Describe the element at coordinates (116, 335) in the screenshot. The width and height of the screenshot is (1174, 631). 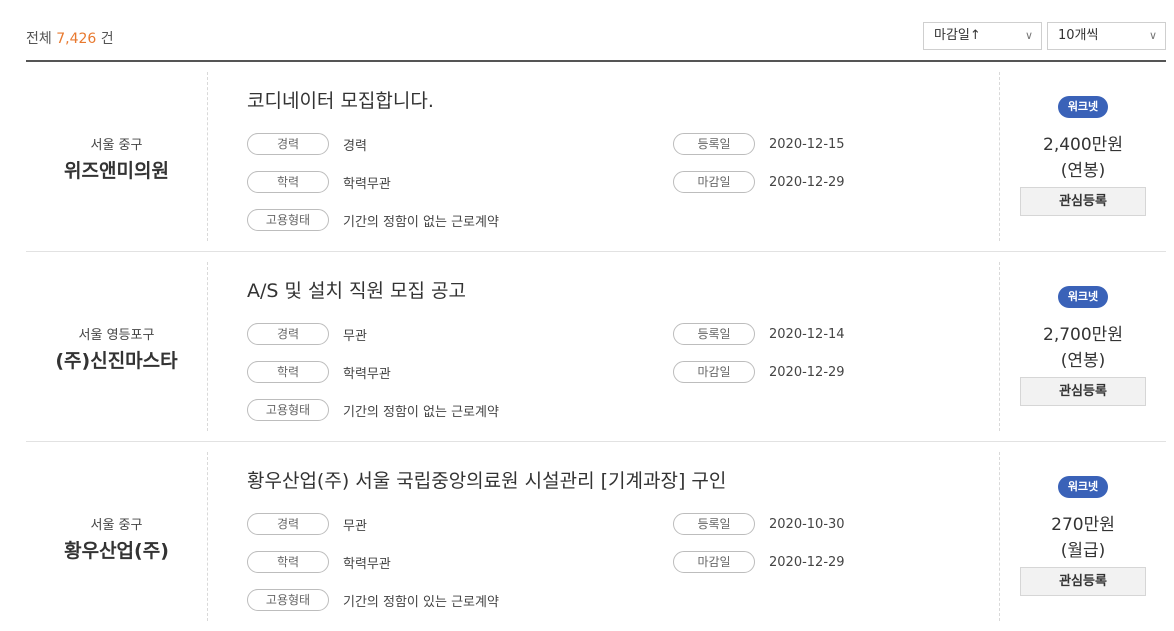
I see `company-location: 서울 영등포구` at that location.